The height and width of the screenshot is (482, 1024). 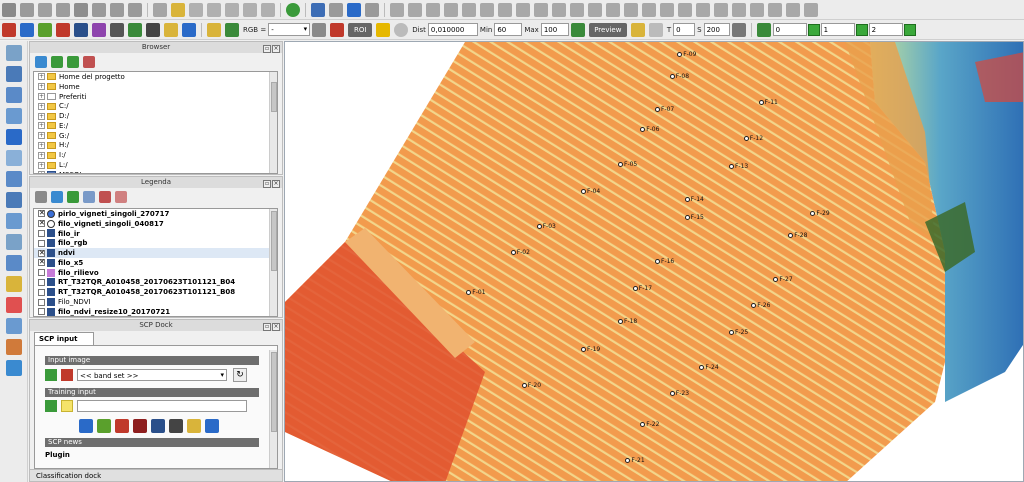 I want to click on paste-icon, so click(x=135, y=9).